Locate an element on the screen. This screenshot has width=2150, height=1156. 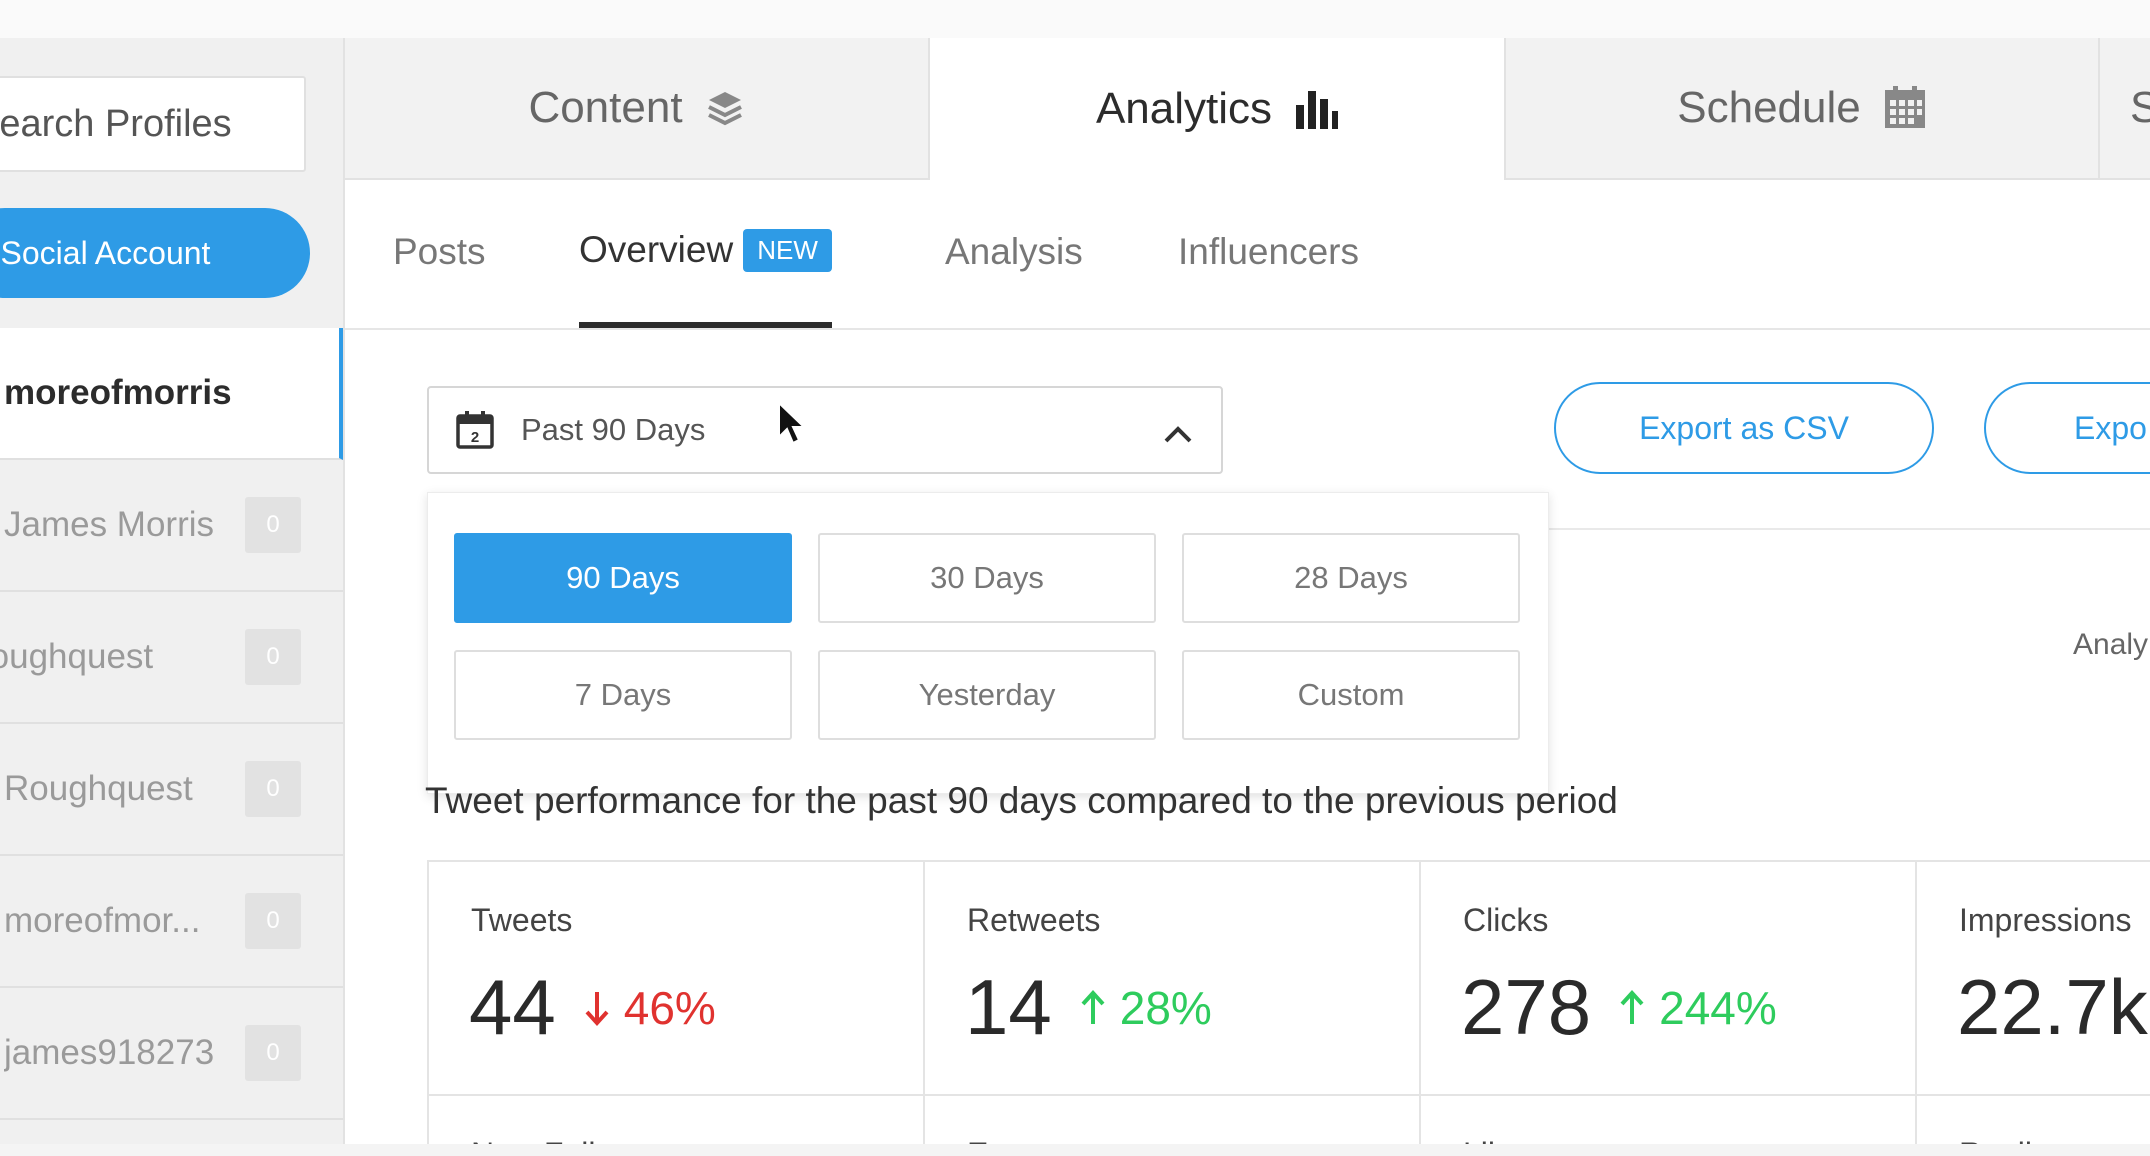
stat-card-retweets: Retweets 14 28% is located at coordinates (1172, 978).